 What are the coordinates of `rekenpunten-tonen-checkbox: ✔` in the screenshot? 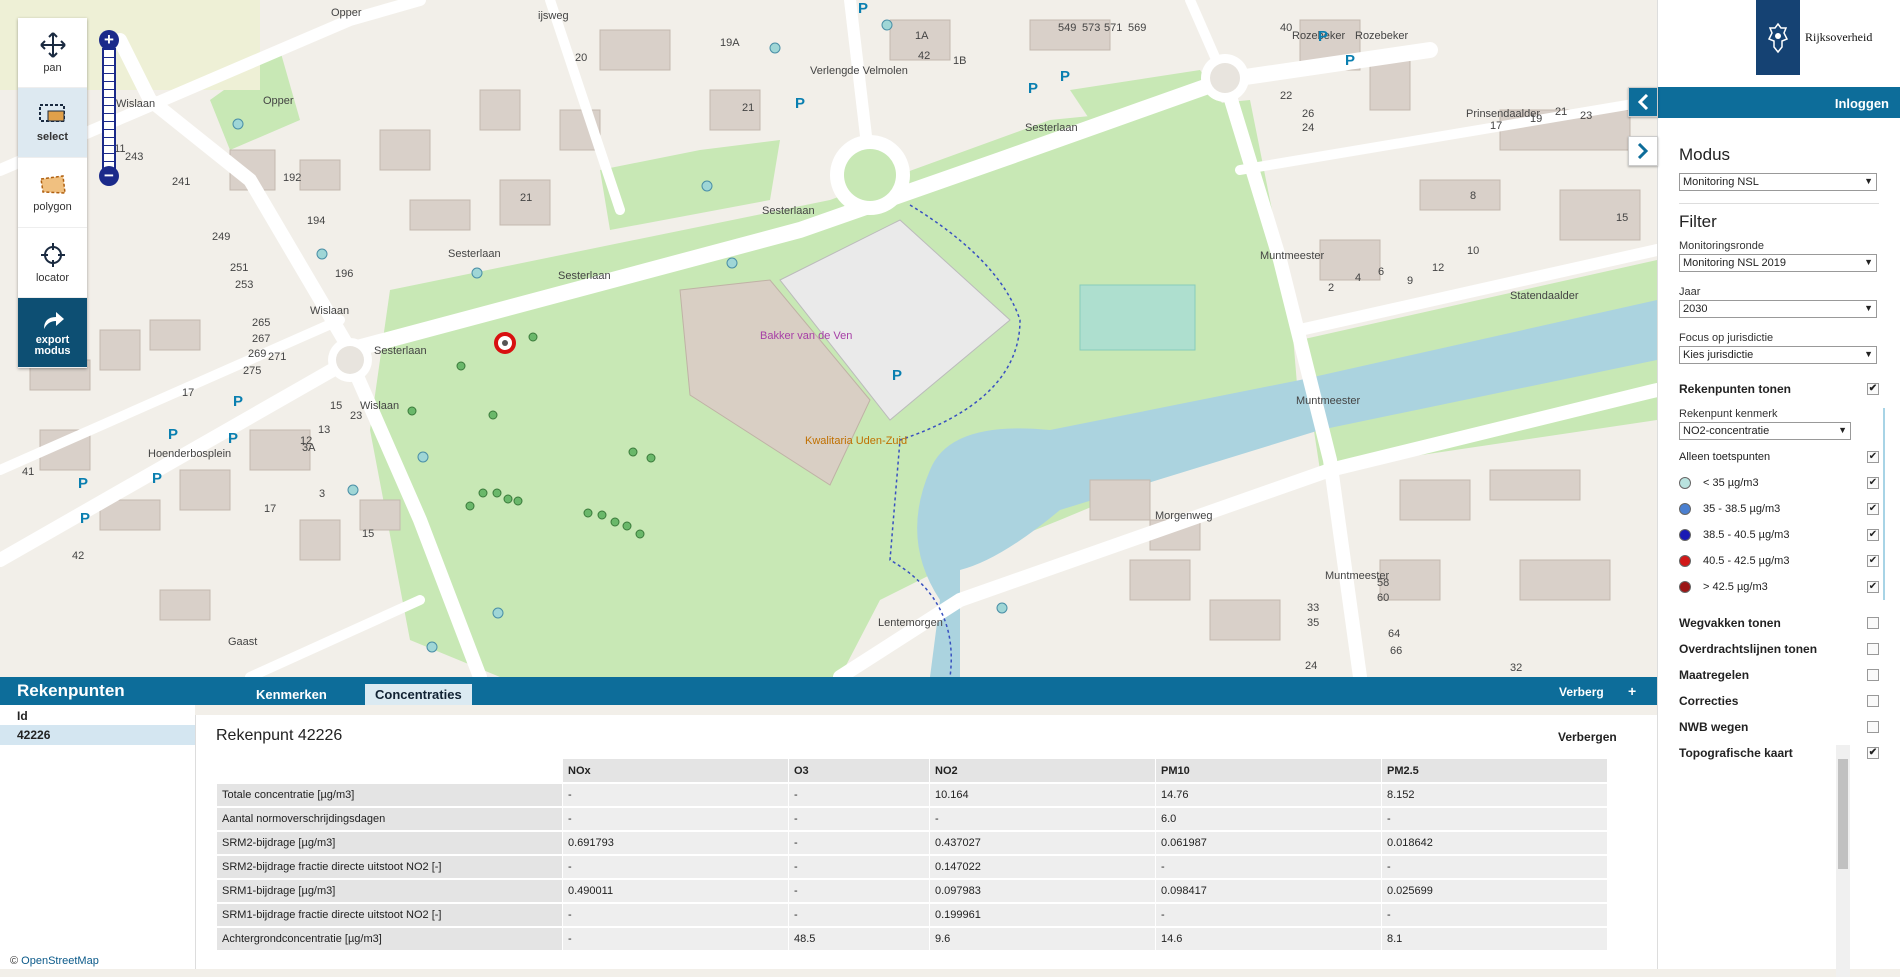 It's located at (1873, 389).